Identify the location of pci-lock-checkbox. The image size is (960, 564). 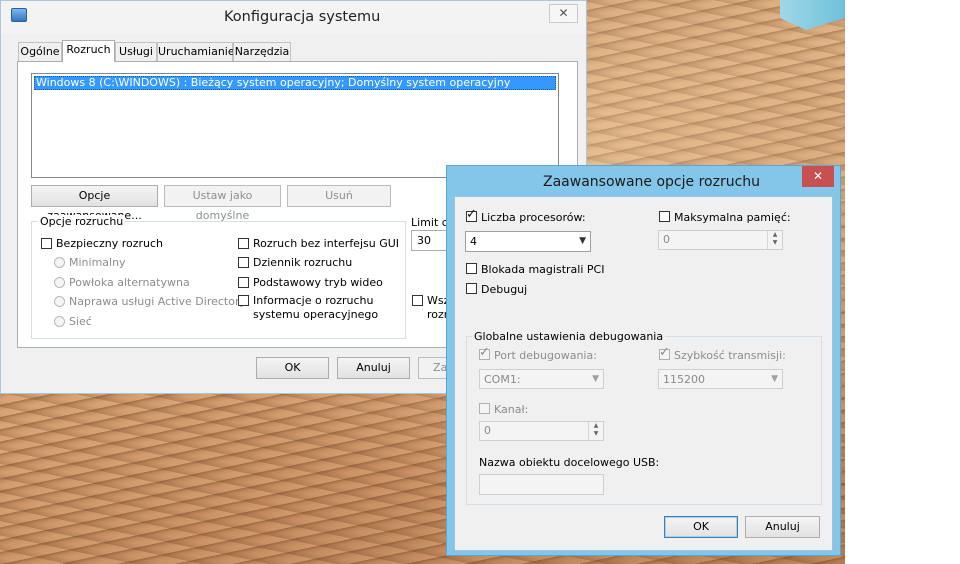
(471, 268).